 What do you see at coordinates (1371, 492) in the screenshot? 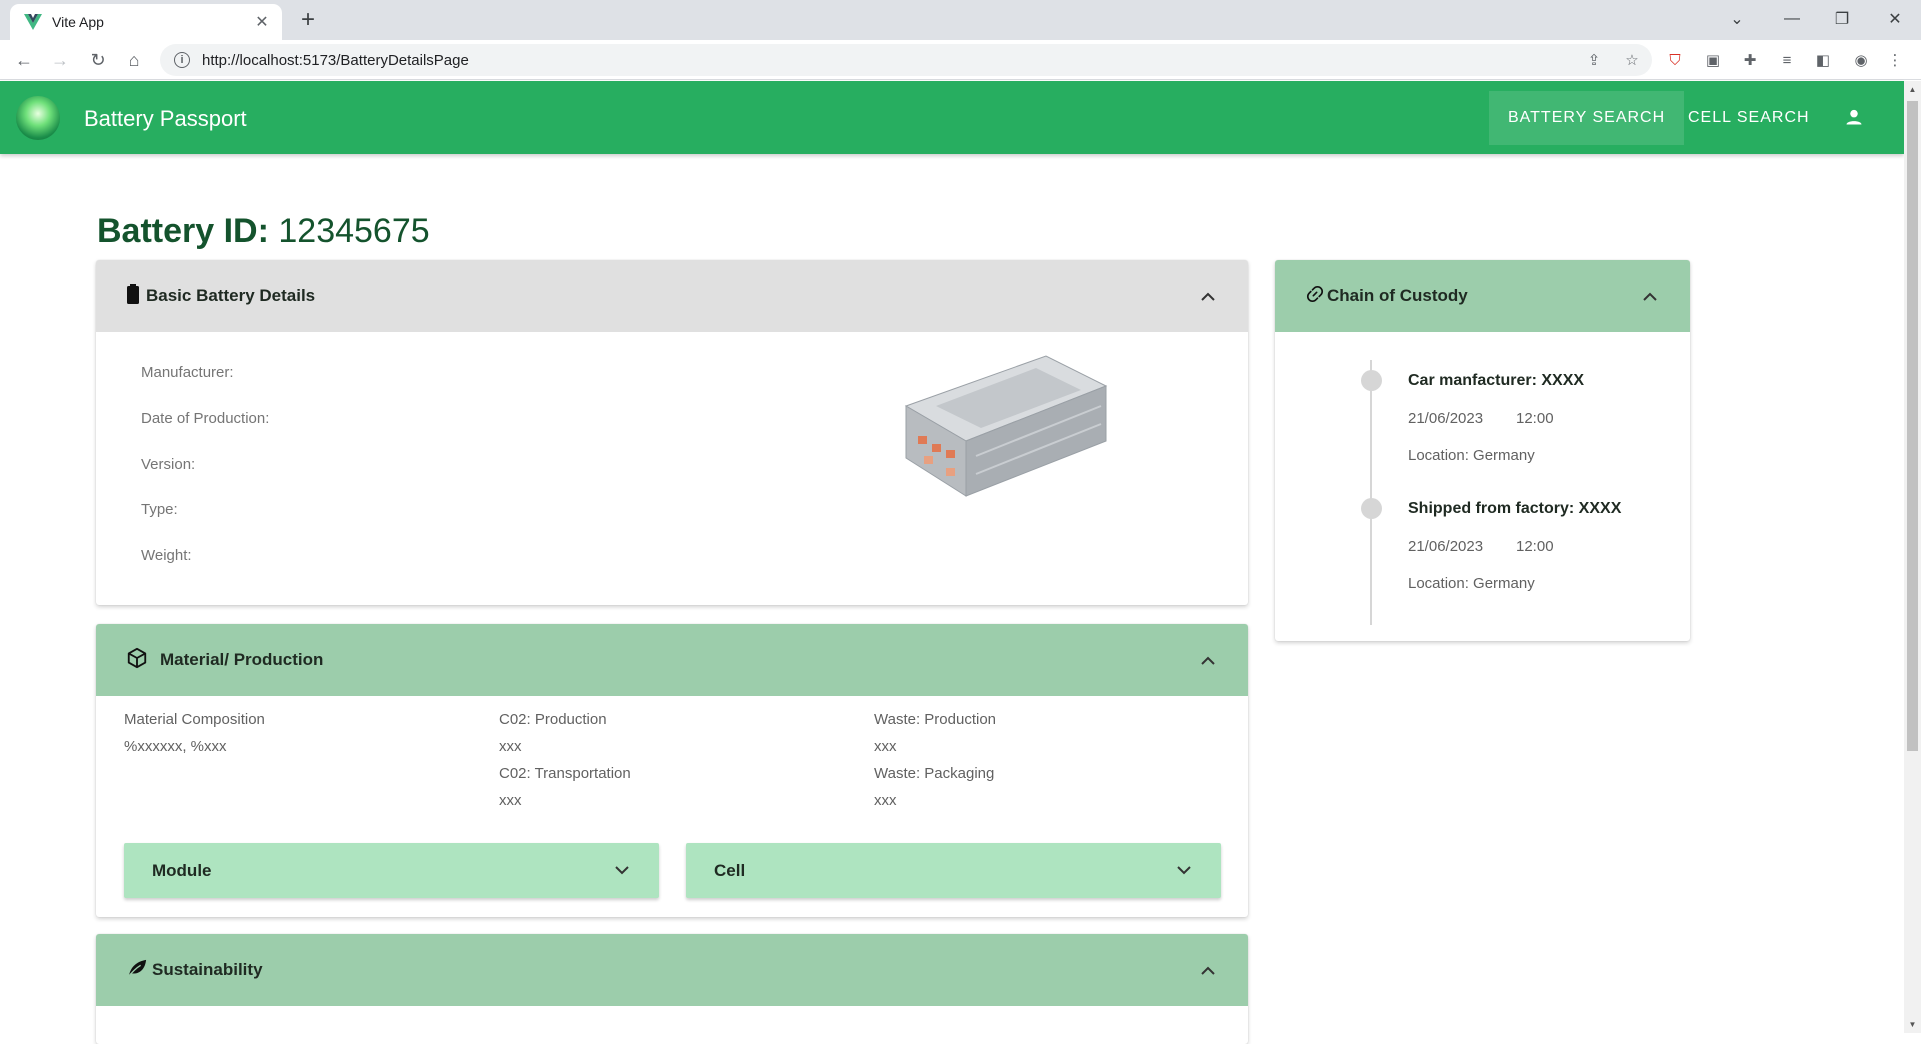
I see `timeline-line` at bounding box center [1371, 492].